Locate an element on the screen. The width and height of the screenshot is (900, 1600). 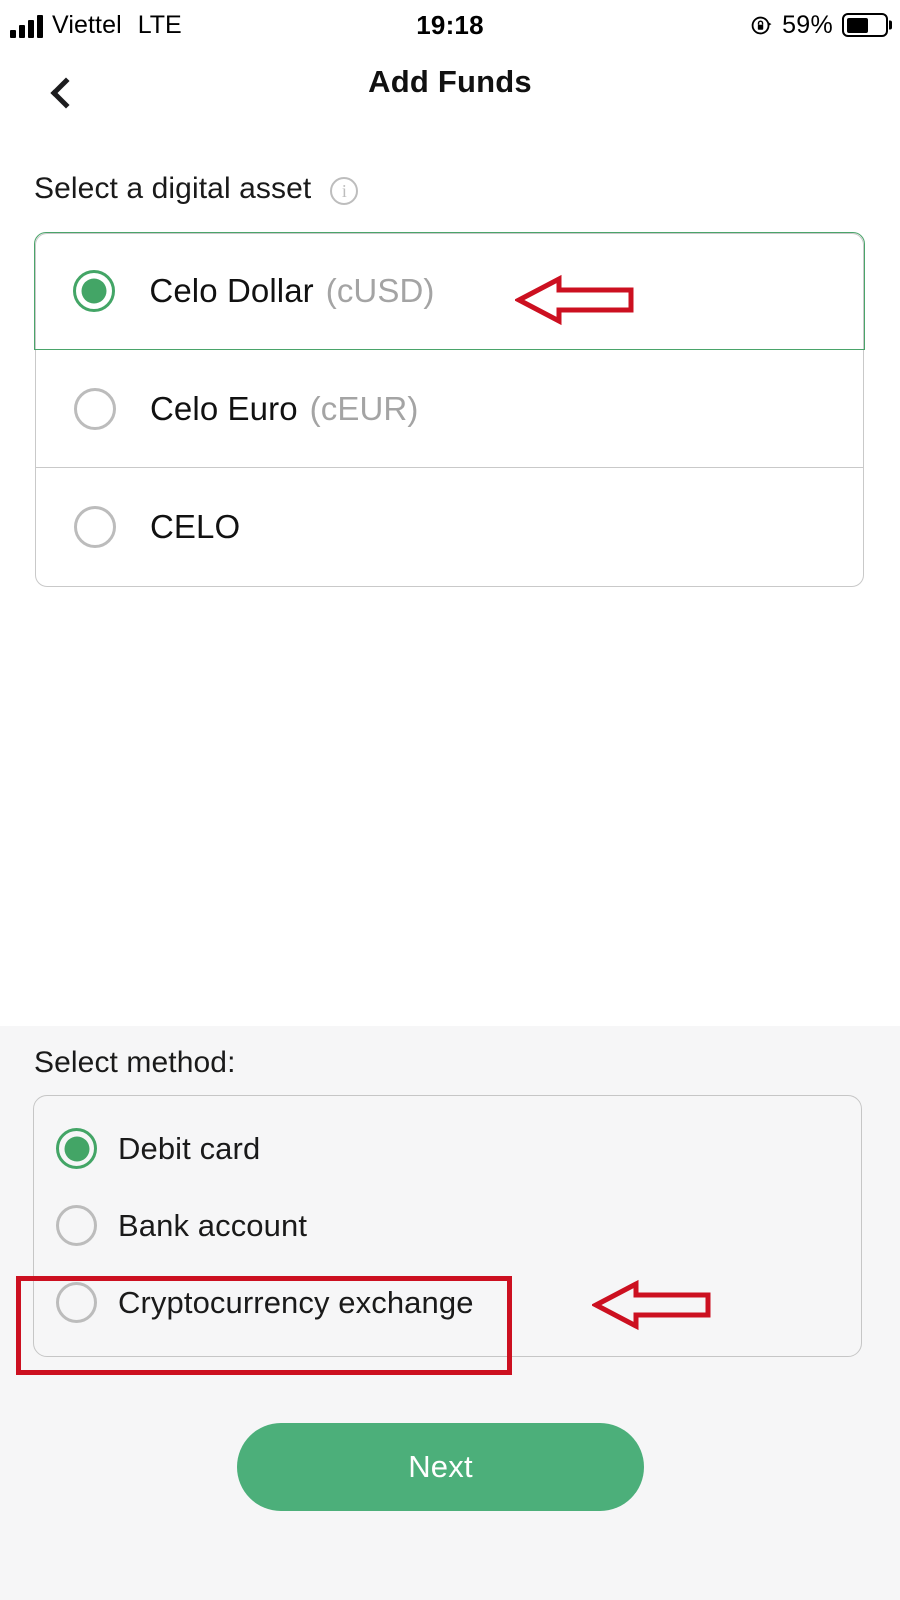
radio-button-ceur is located at coordinates (95, 408).